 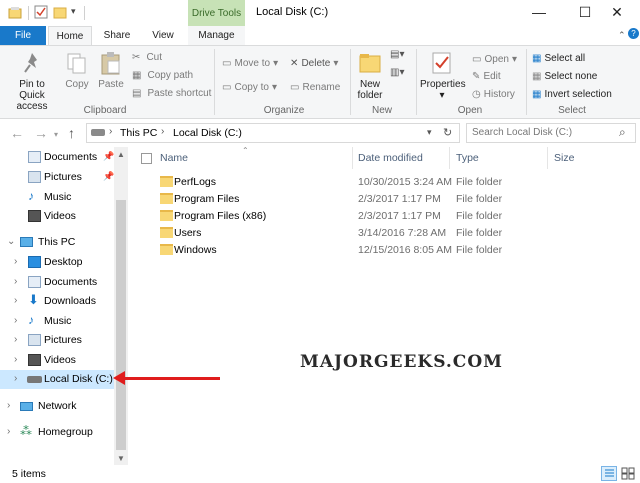 I want to click on rename-icon: ▭, so click(x=295, y=87).